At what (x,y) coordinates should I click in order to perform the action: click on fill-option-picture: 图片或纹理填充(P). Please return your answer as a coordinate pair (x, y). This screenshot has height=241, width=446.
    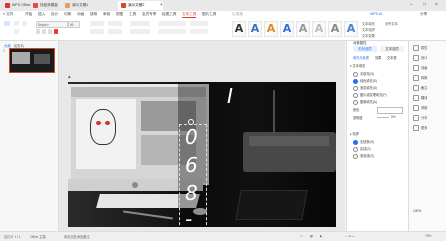
    Looking at the image, I should click on (370, 95).